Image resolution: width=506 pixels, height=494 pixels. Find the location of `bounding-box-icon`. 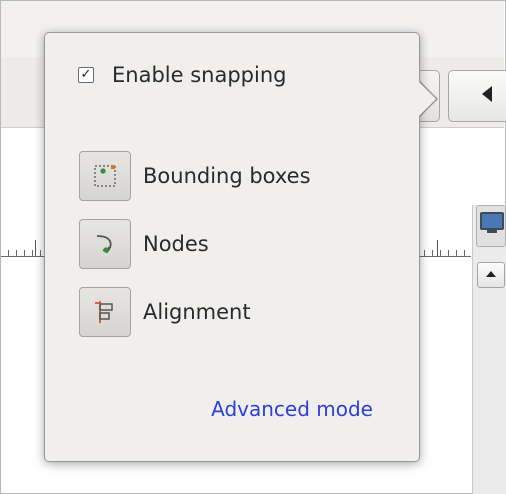

bounding-box-icon is located at coordinates (105, 176).